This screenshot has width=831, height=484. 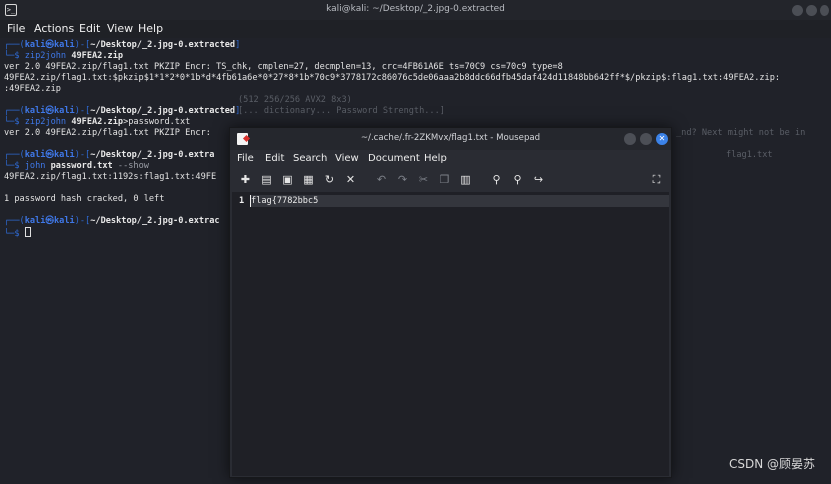 What do you see at coordinates (797, 10) in the screenshot?
I see `minimize-button` at bounding box center [797, 10].